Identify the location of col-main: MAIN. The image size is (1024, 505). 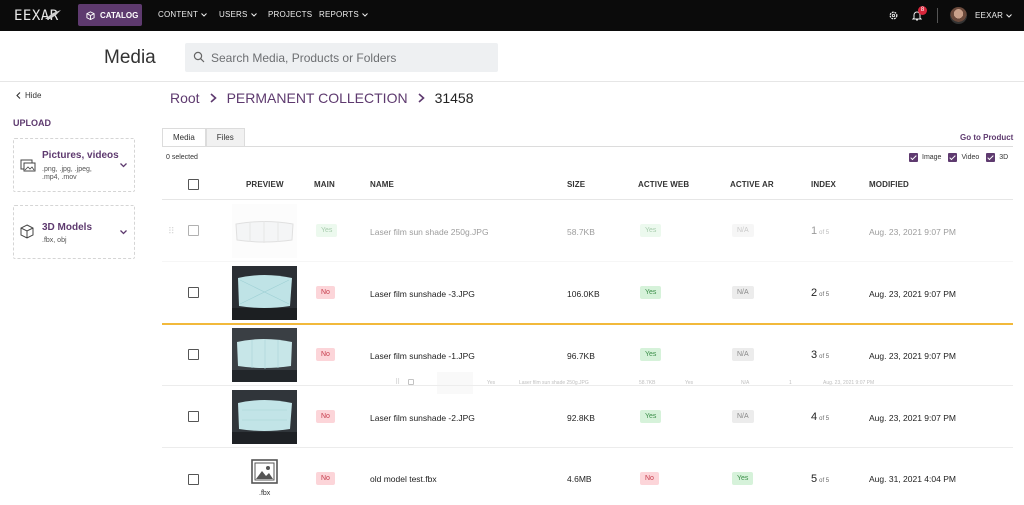
(324, 184).